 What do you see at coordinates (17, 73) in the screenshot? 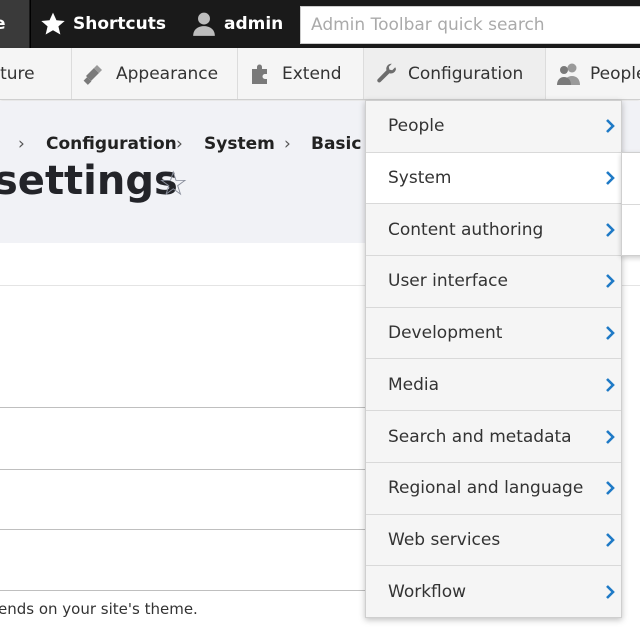
I see `tray-item-label: ucture` at bounding box center [17, 73].